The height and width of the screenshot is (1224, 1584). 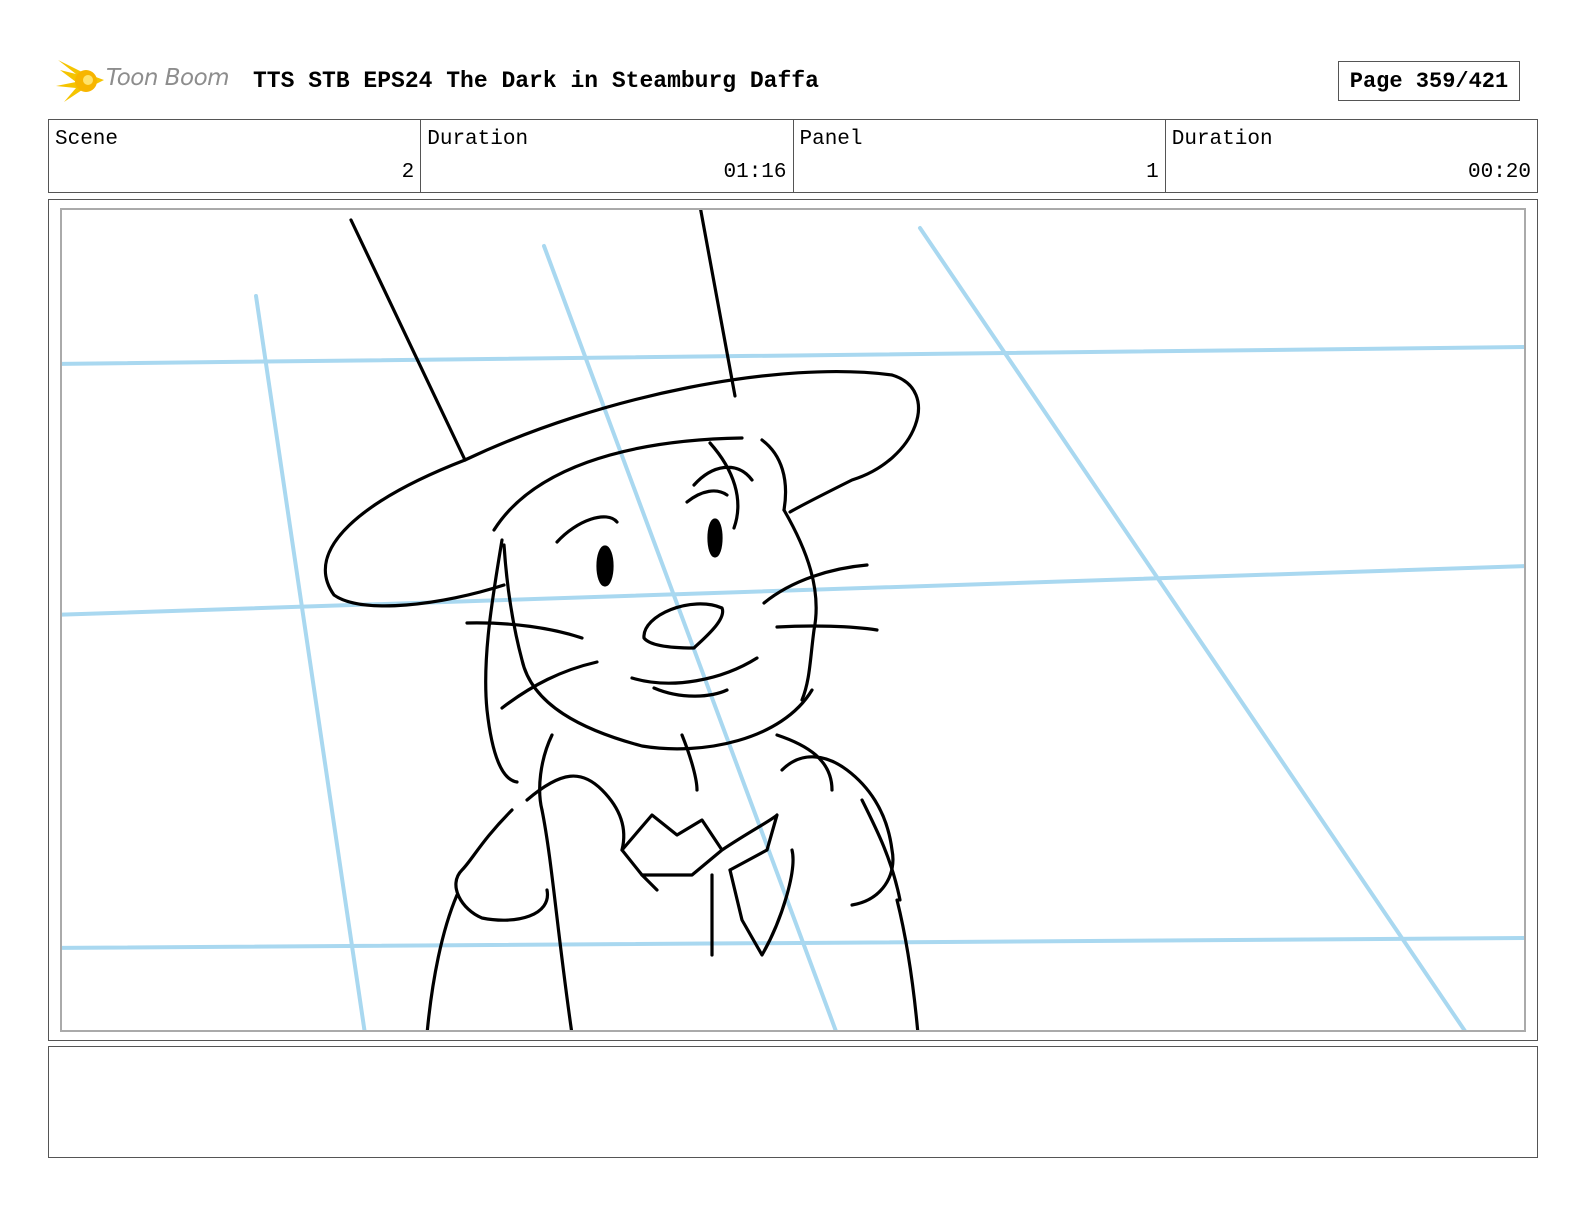 What do you see at coordinates (800, 605) in the screenshot?
I see `right-cheek` at bounding box center [800, 605].